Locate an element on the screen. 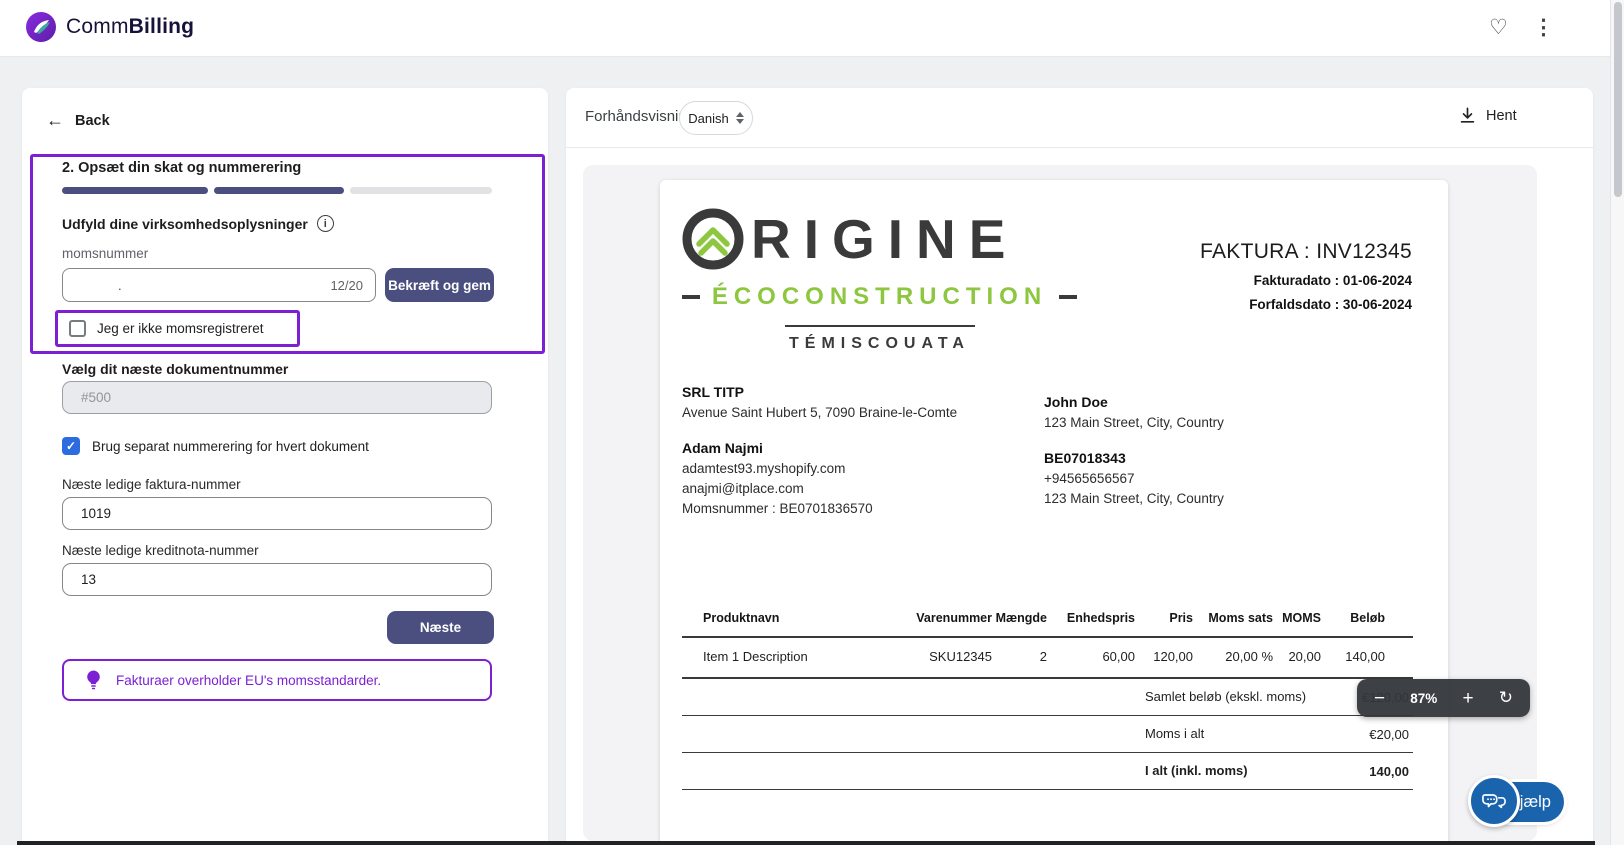  scrollbar-thumb is located at coordinates (1618, 99).